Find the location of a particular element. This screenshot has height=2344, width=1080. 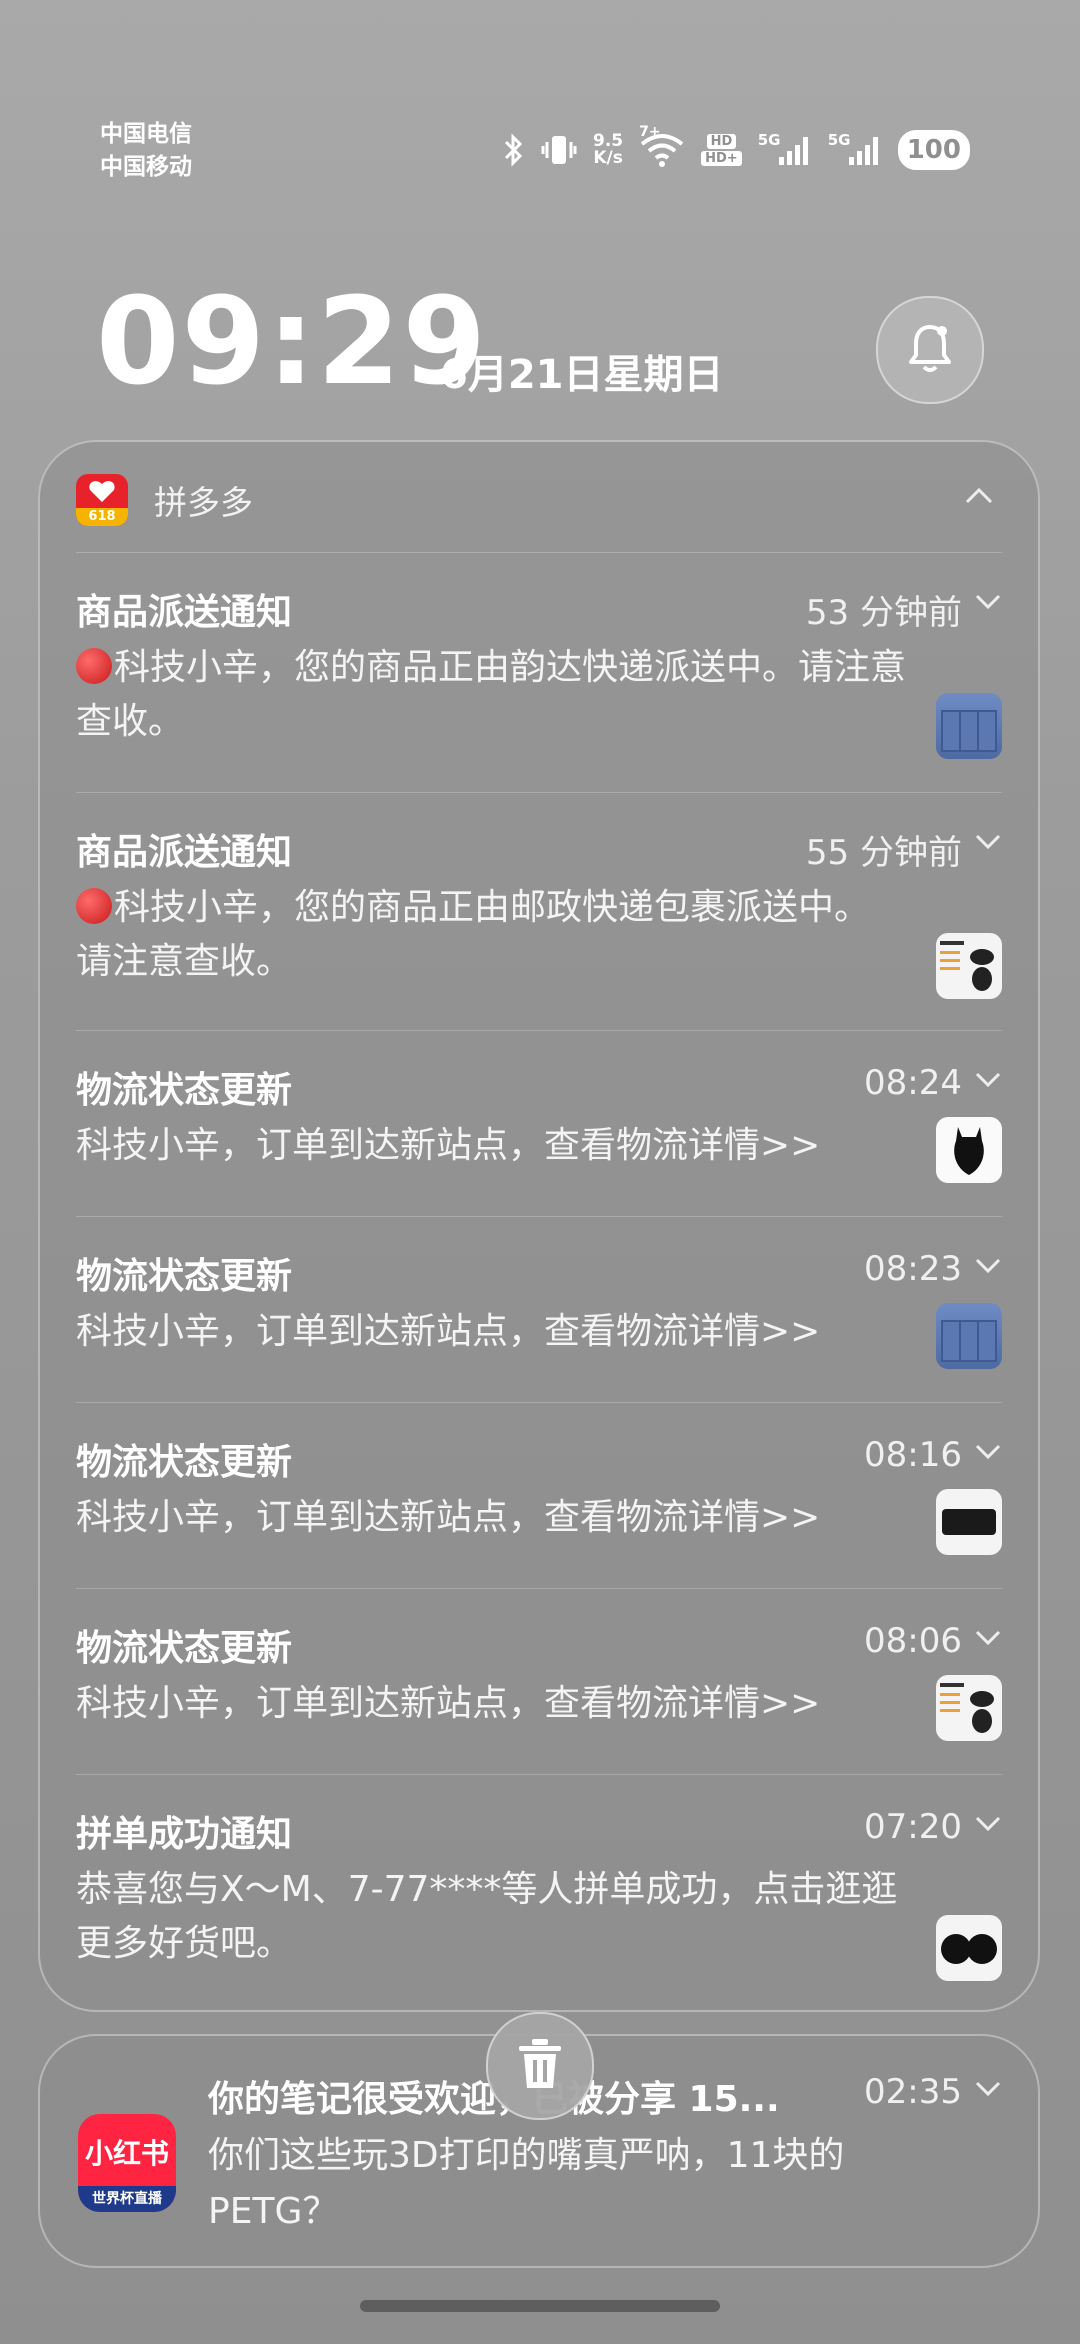

hd-call-icon: HD HD+ is located at coordinates (721, 150).